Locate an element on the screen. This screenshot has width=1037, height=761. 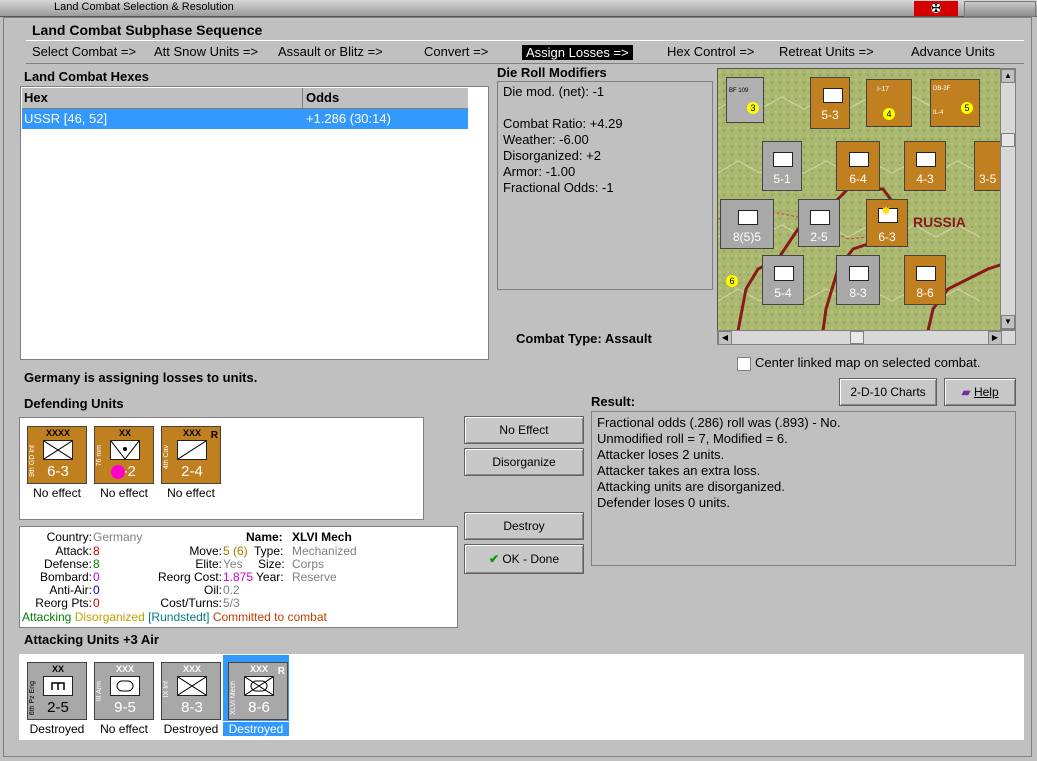
destroy-button: Destroy is located at coordinates (524, 526).